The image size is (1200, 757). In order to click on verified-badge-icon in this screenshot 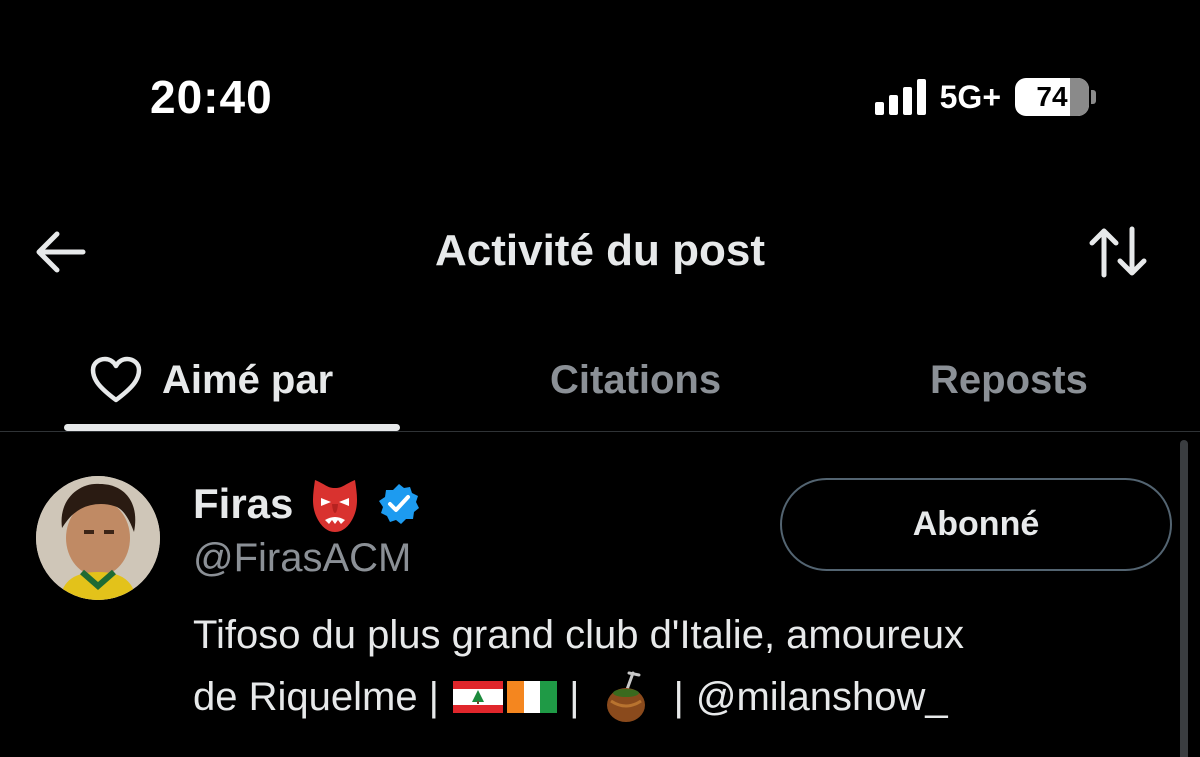, I will do `click(399, 504)`.